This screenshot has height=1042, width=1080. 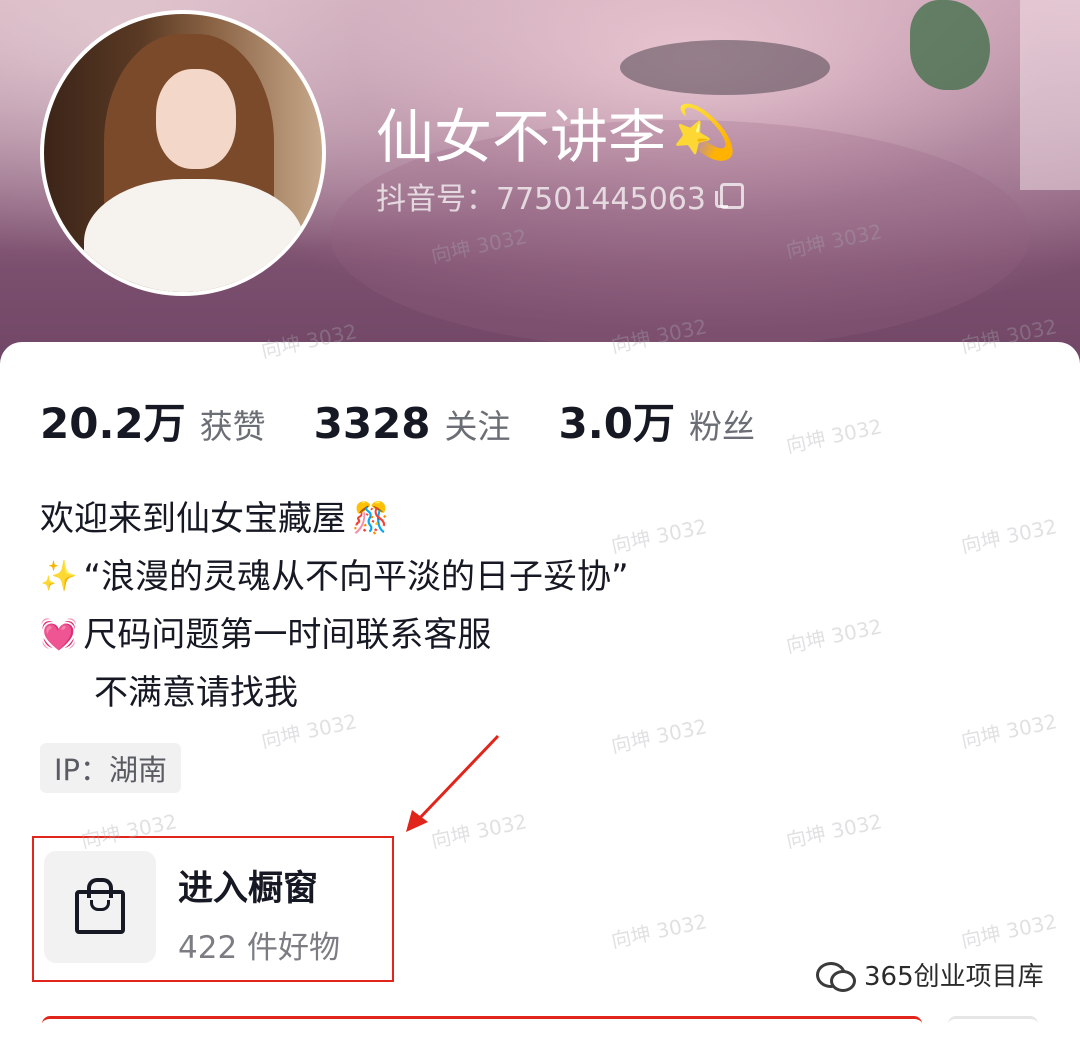 I want to click on background-plant, so click(x=950, y=45).